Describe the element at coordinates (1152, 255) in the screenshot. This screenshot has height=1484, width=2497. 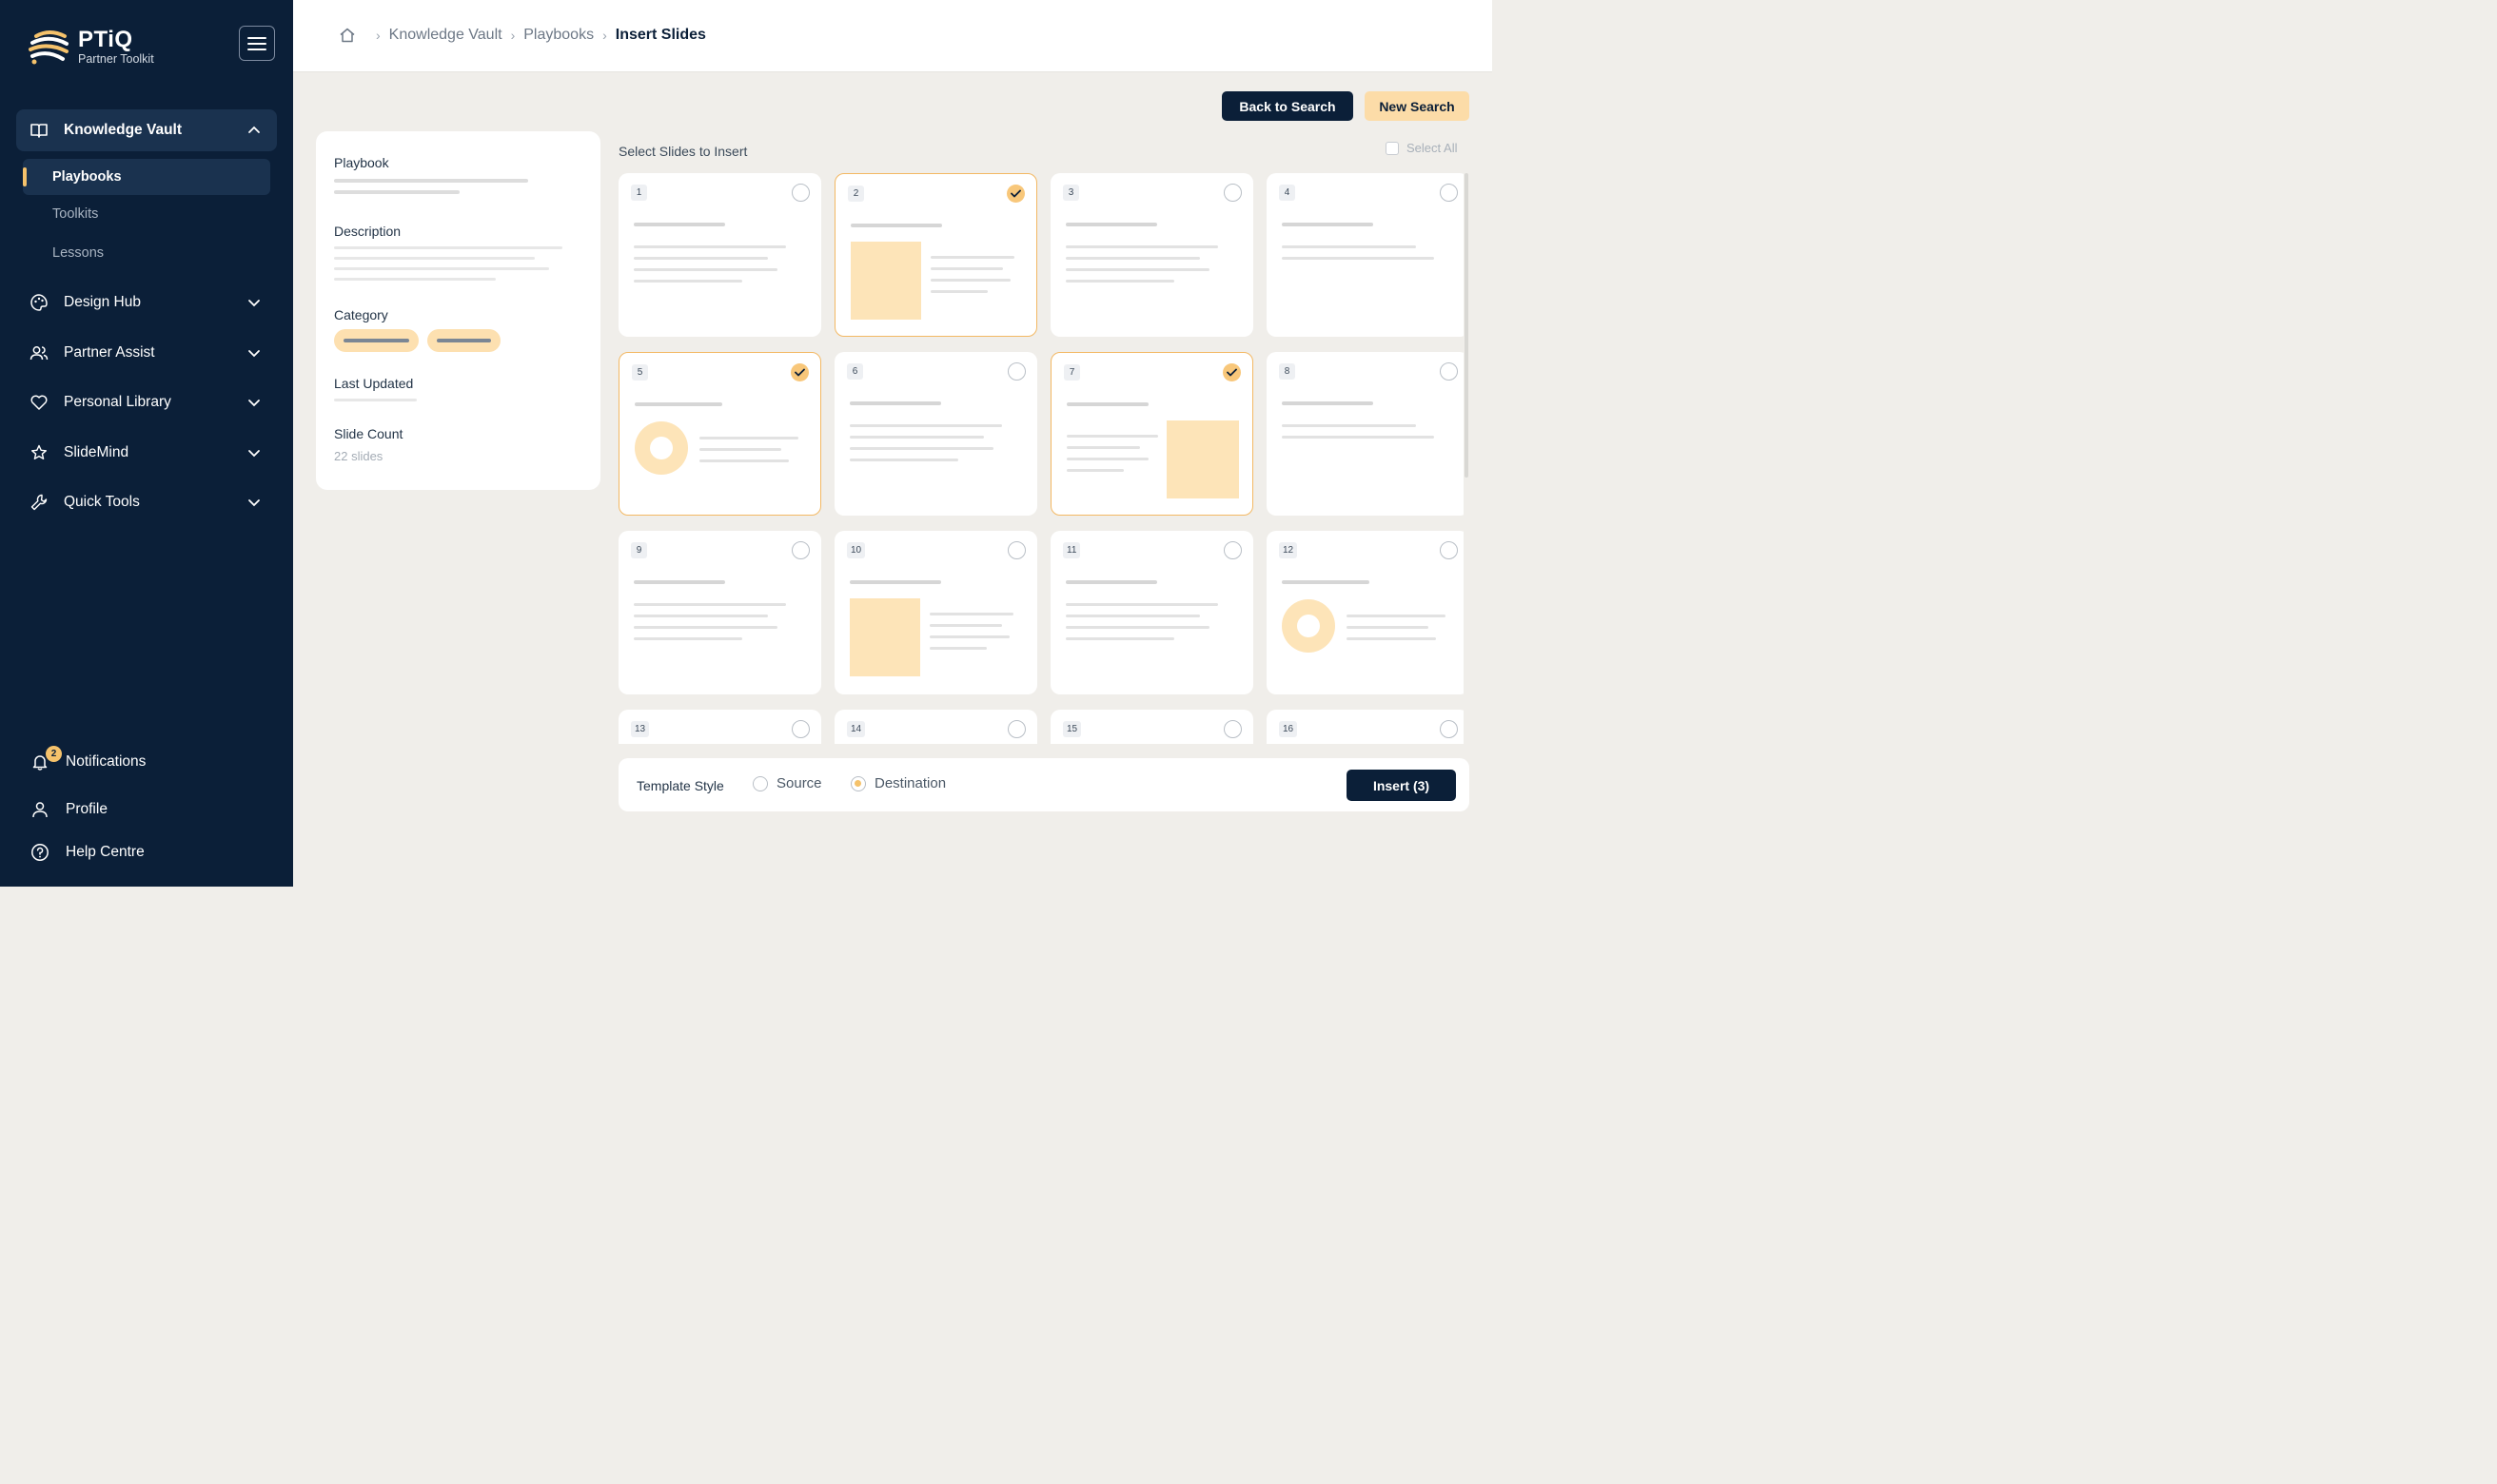
I see `slide-card: 3` at that location.